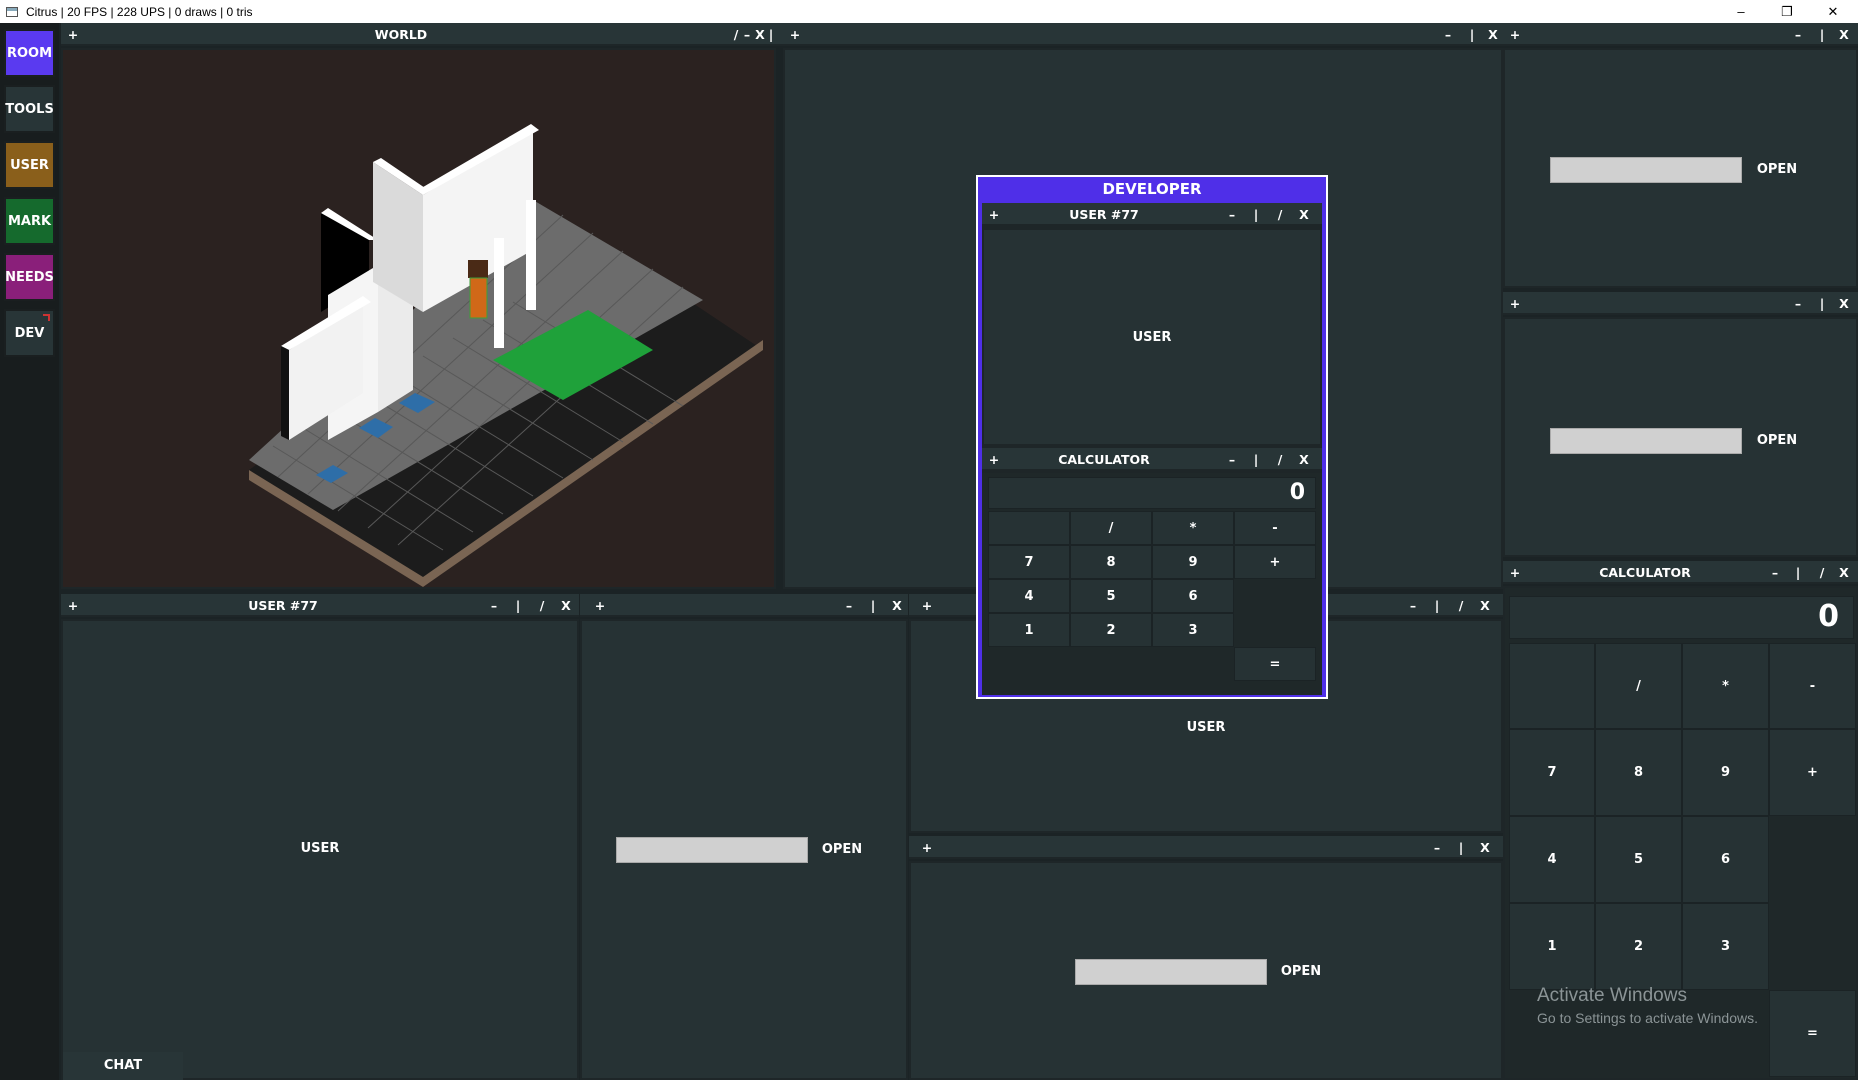 This screenshot has height=1080, width=1858. Describe the element at coordinates (29, 109) in the screenshot. I see `sidebar-item-tools: TOOLS` at that location.